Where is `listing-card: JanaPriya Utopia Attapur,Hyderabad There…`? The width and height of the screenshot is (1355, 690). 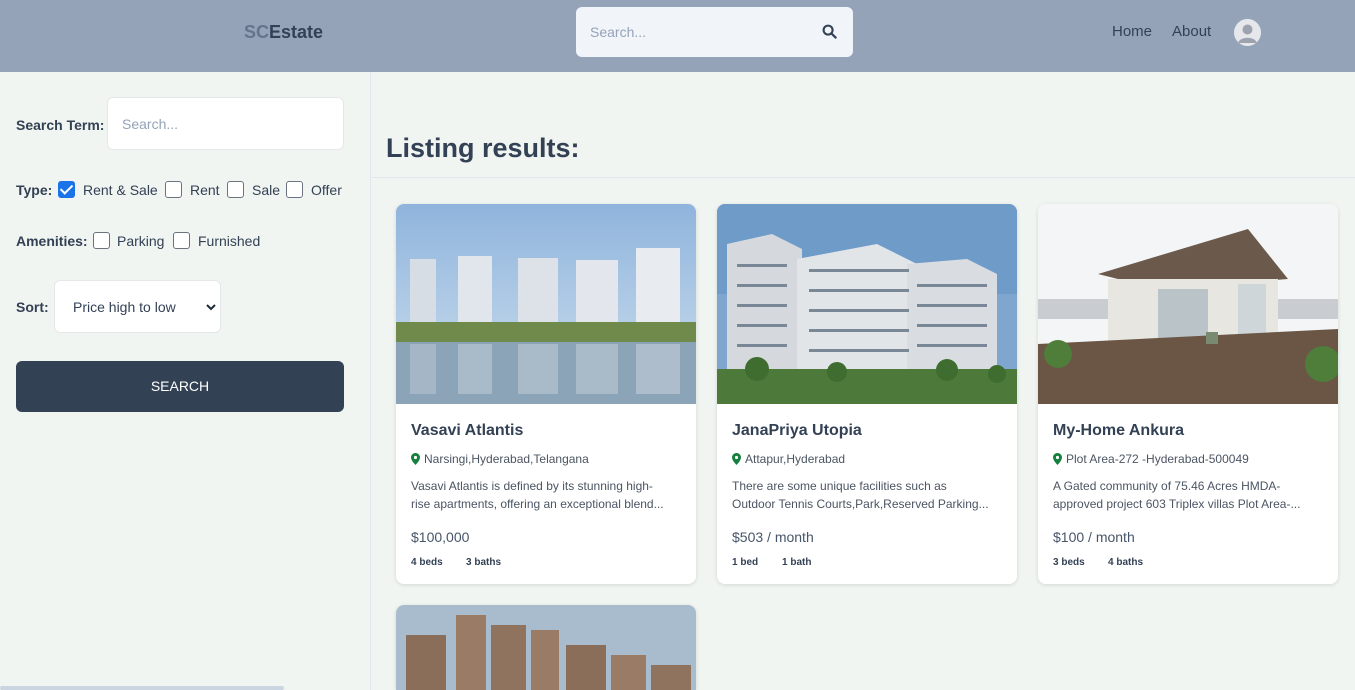 listing-card: JanaPriya Utopia Attapur,Hyderabad There… is located at coordinates (867, 394).